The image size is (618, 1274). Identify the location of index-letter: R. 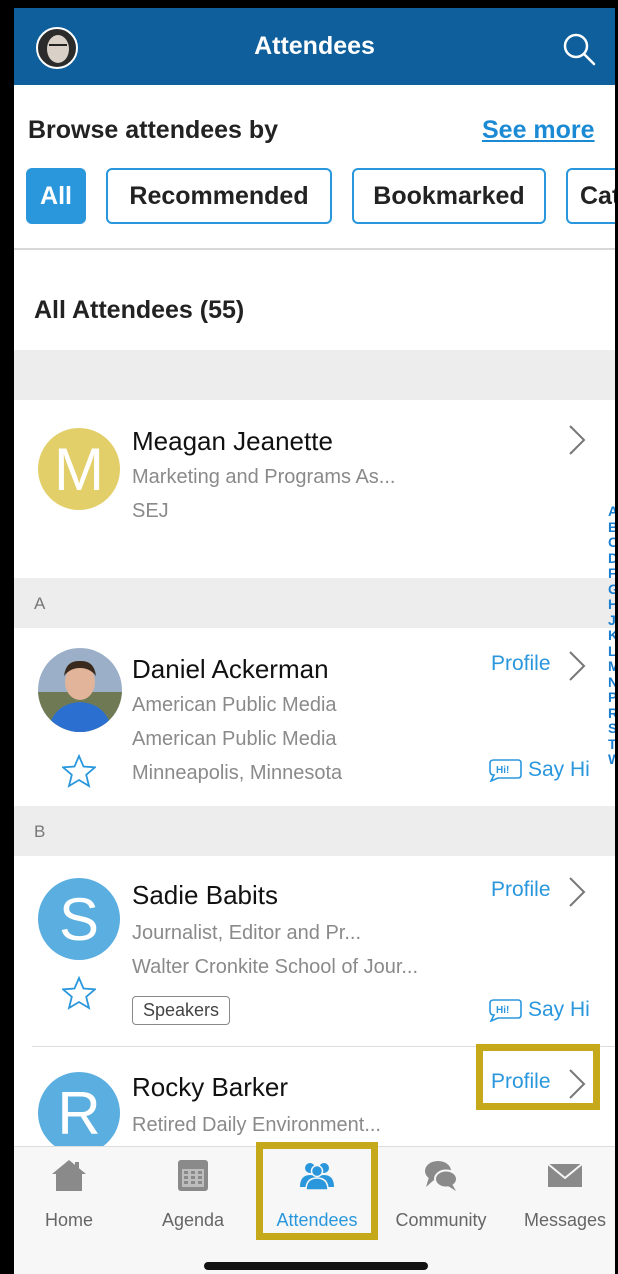
(611, 713).